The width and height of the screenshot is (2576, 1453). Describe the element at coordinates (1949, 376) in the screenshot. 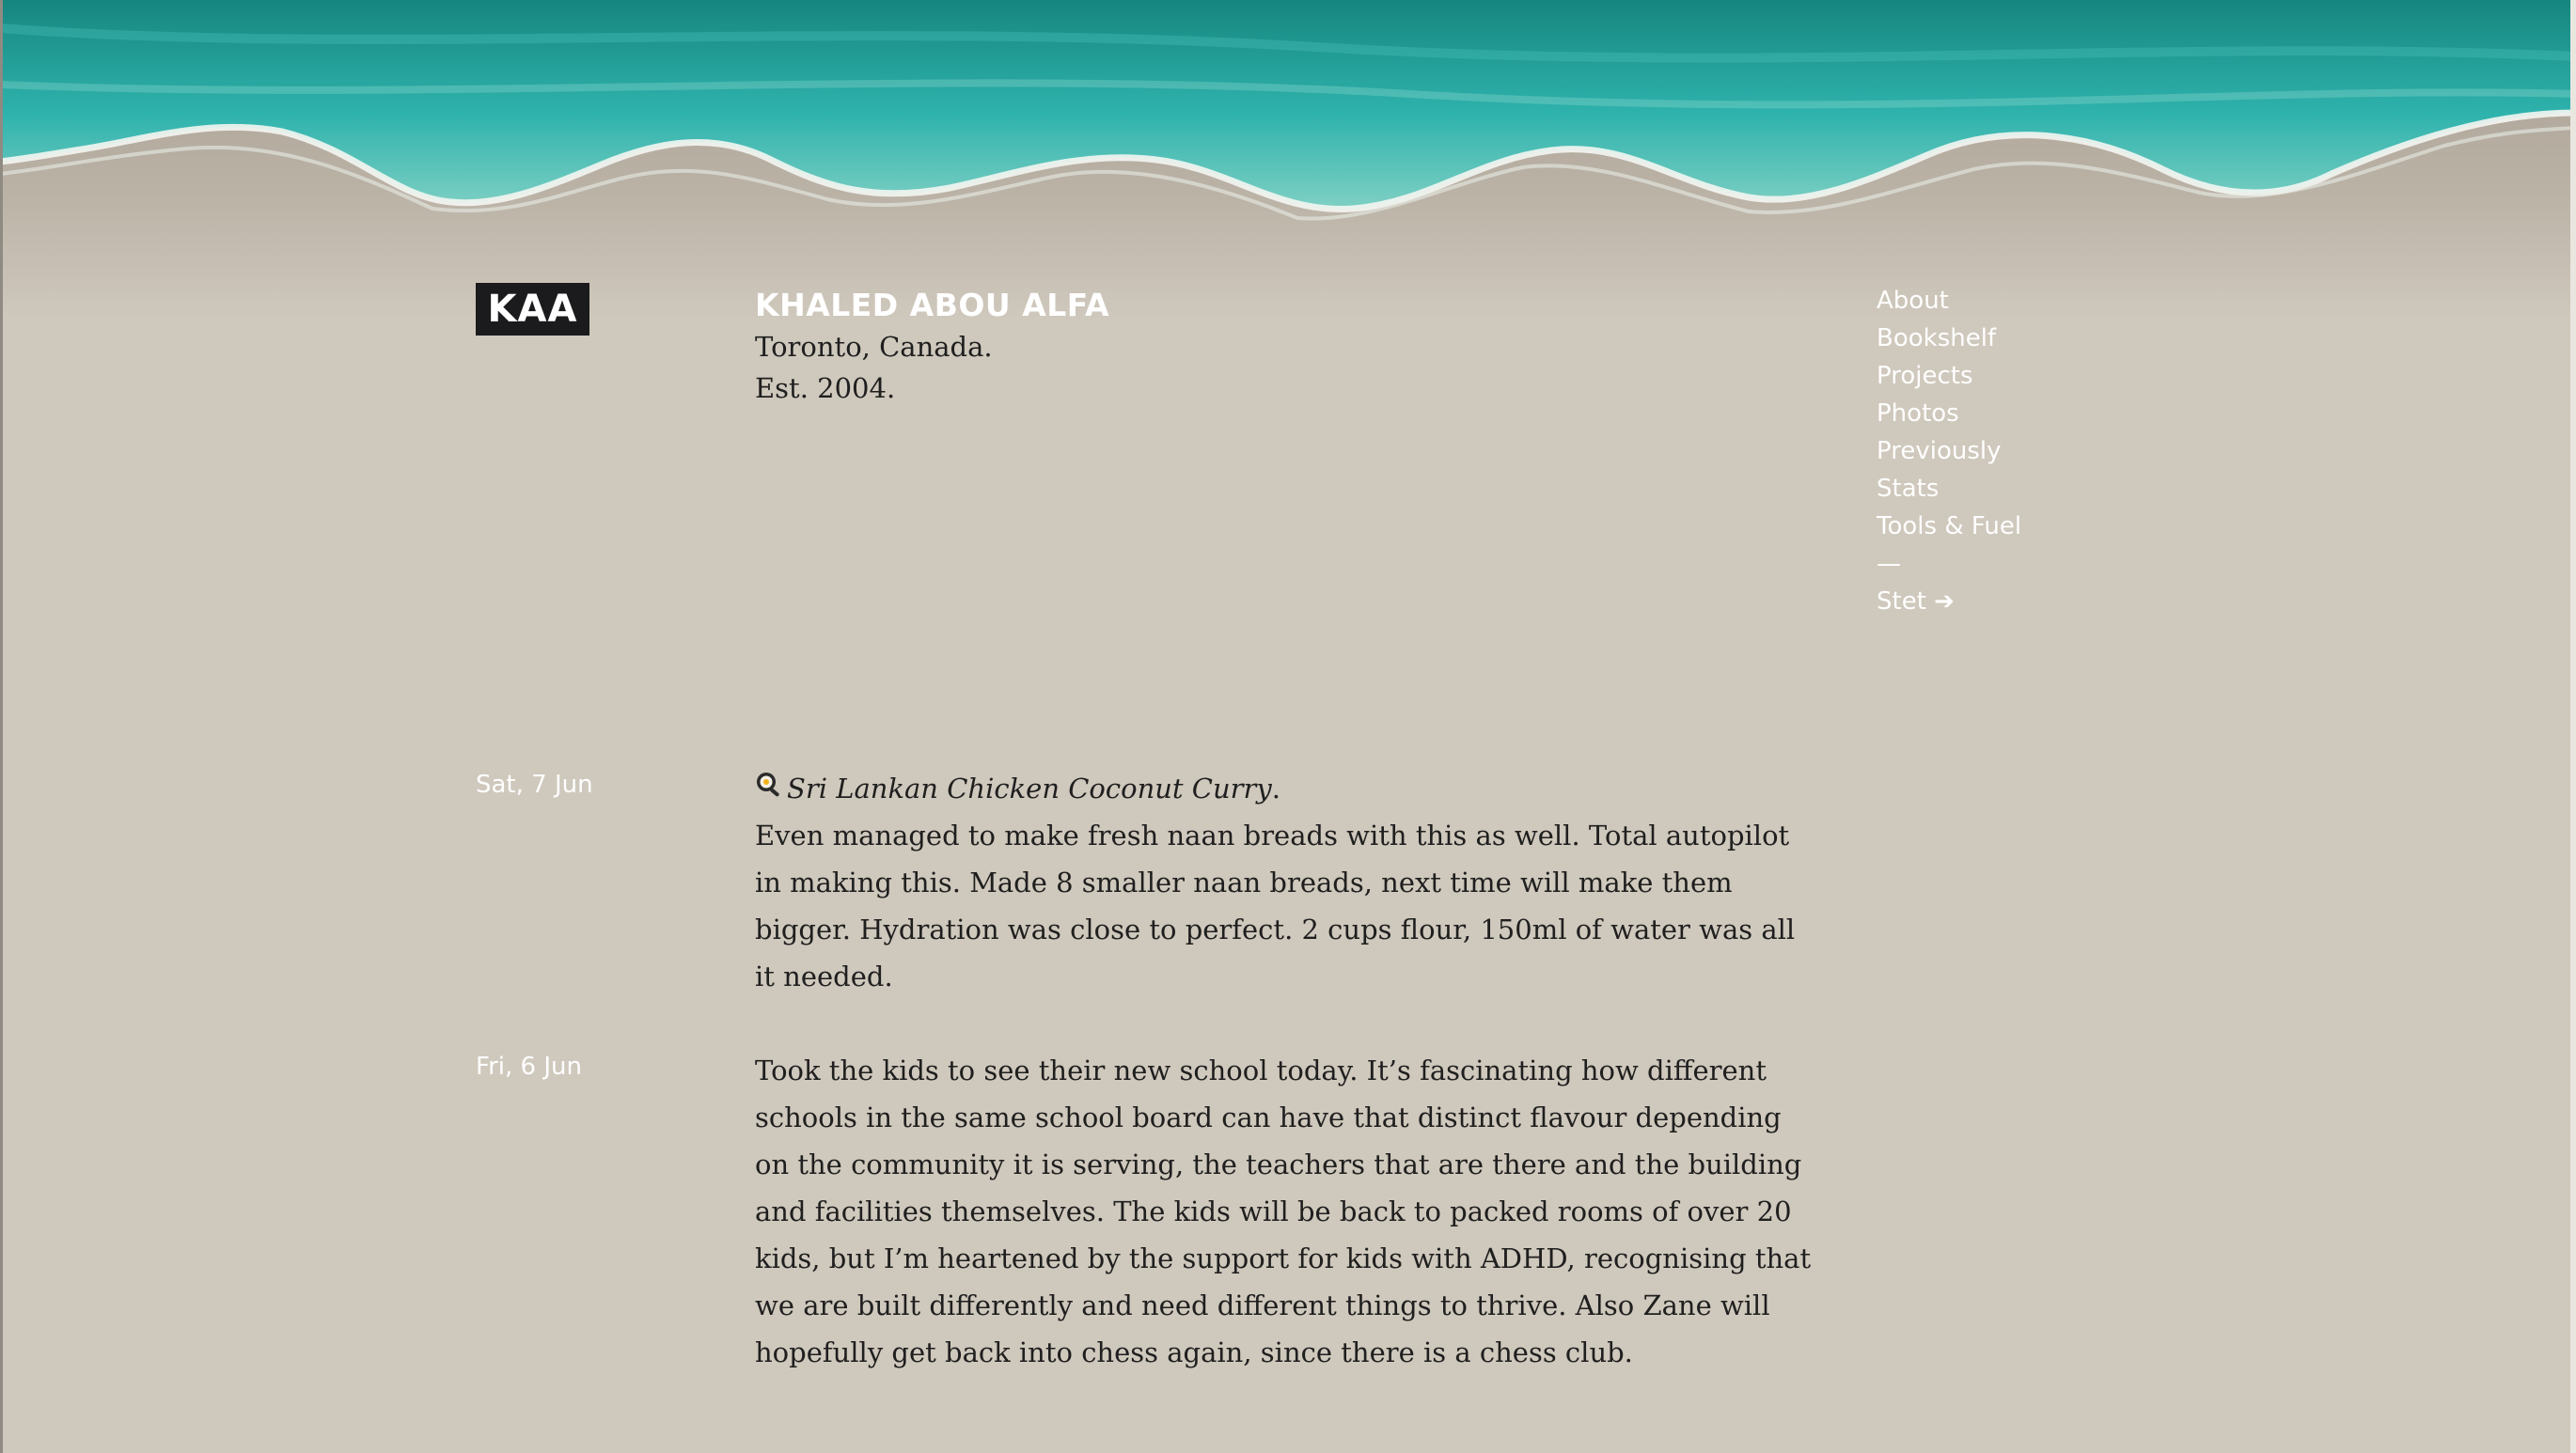

I see `nav-item-projects: Projects` at that location.